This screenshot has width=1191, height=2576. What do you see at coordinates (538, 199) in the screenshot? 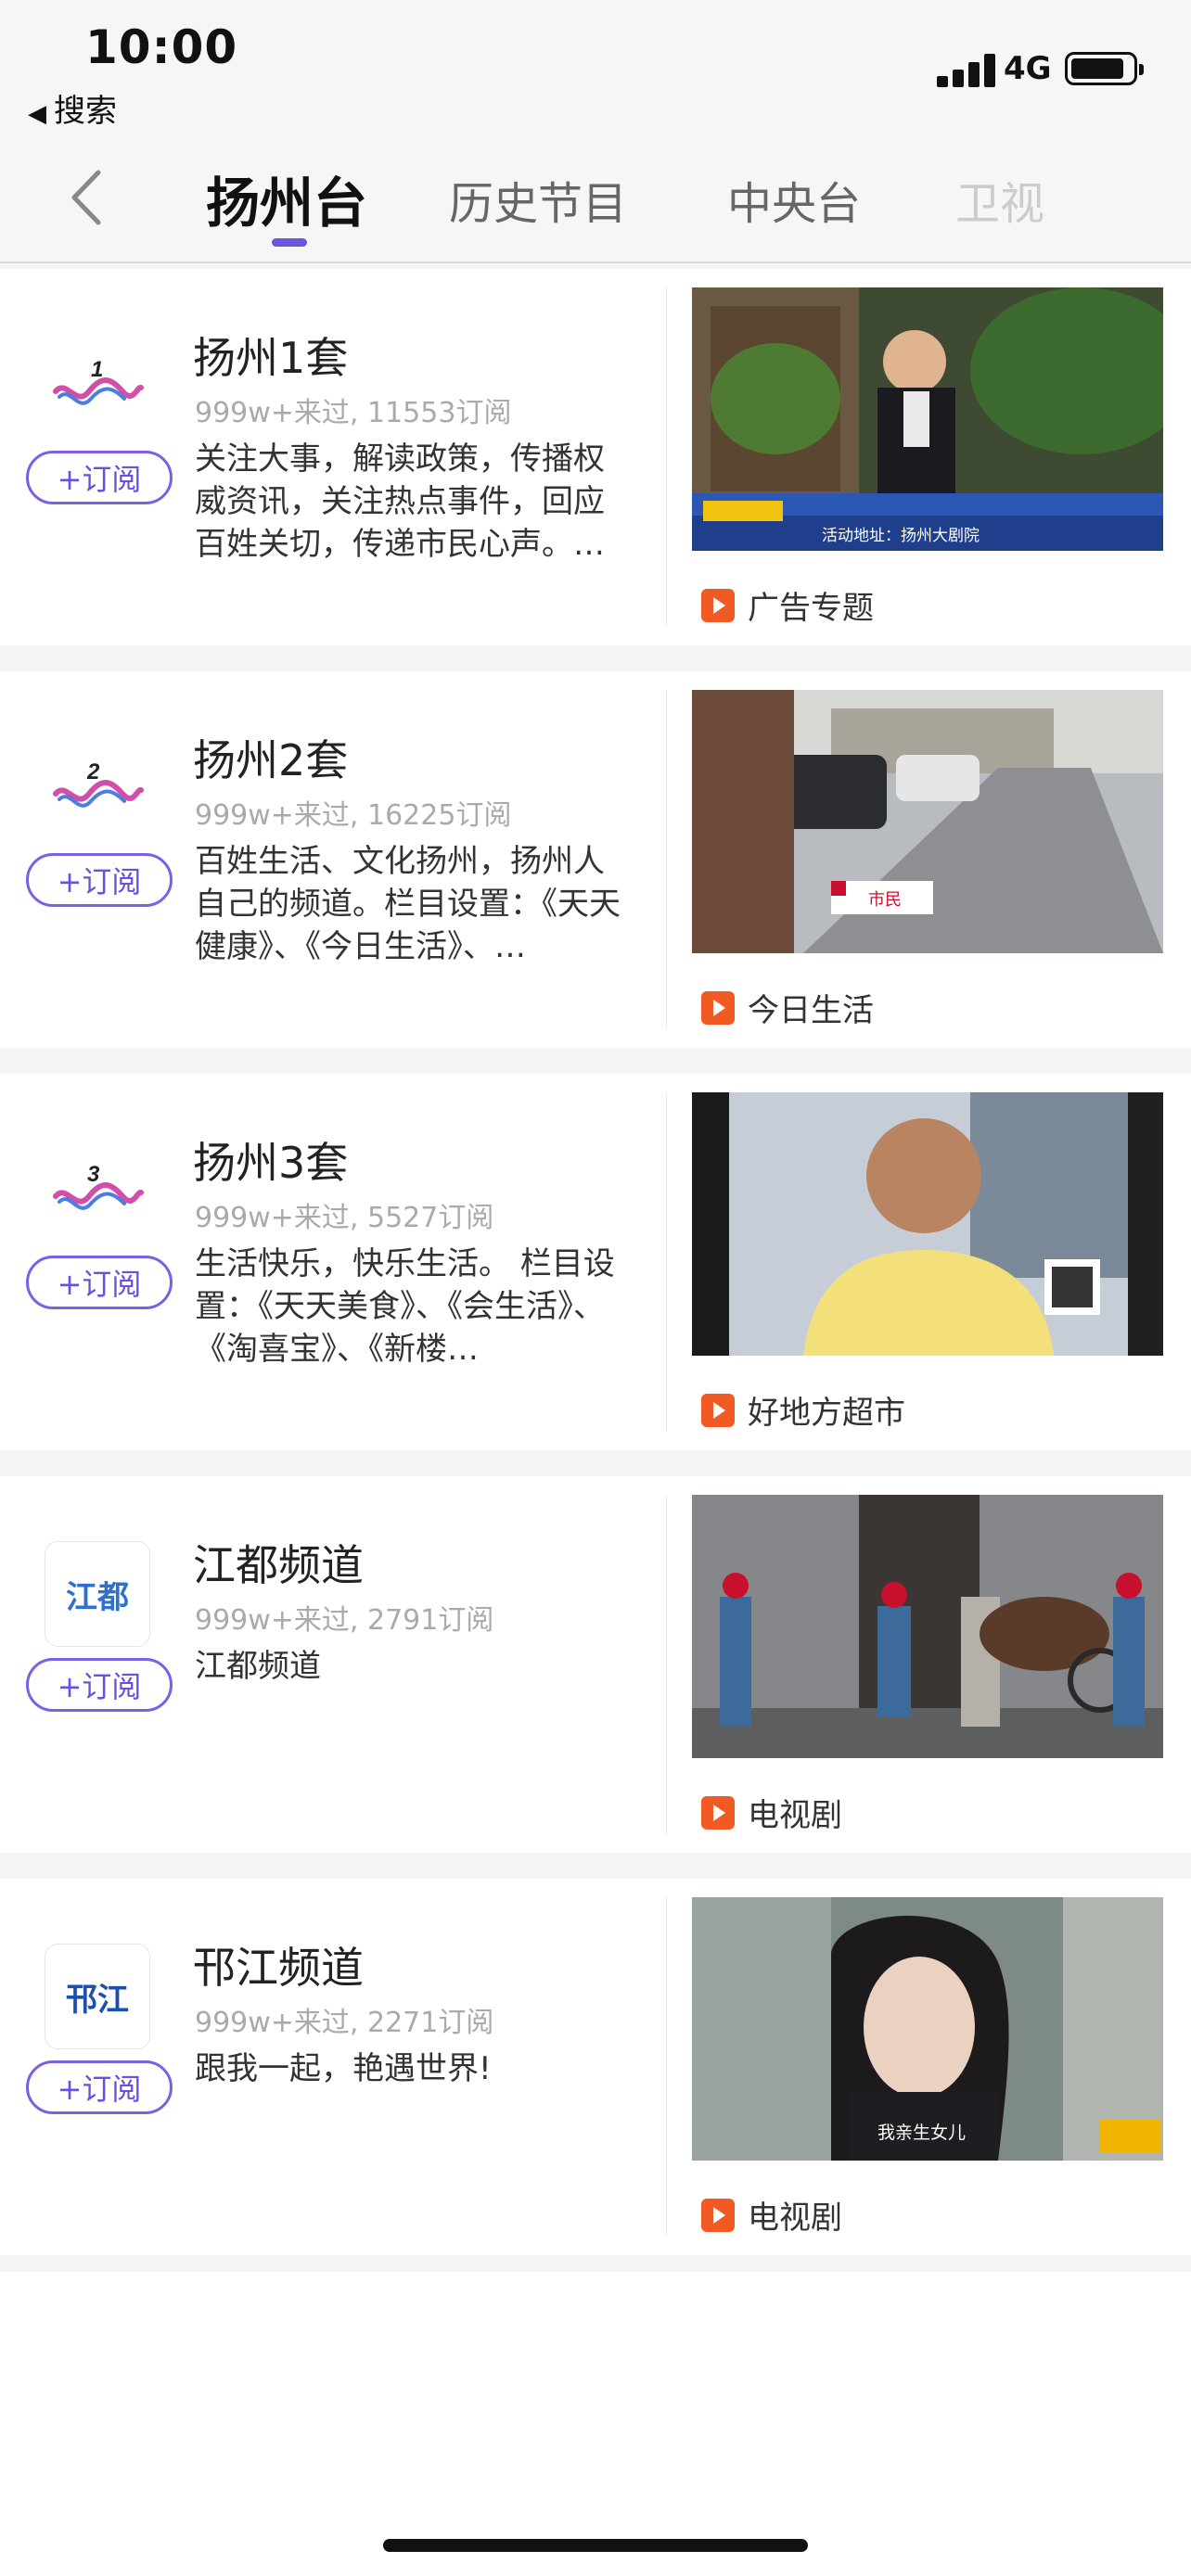
I see `tab-history: 历史节目` at bounding box center [538, 199].